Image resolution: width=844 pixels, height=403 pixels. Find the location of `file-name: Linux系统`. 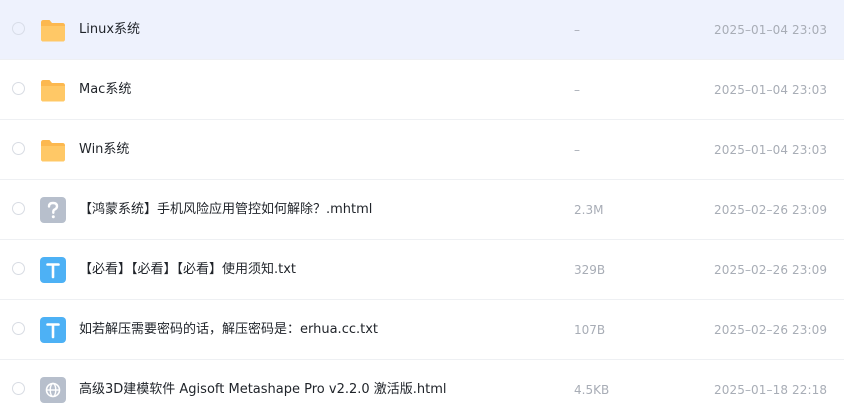

file-name: Linux系统 is located at coordinates (109, 30).